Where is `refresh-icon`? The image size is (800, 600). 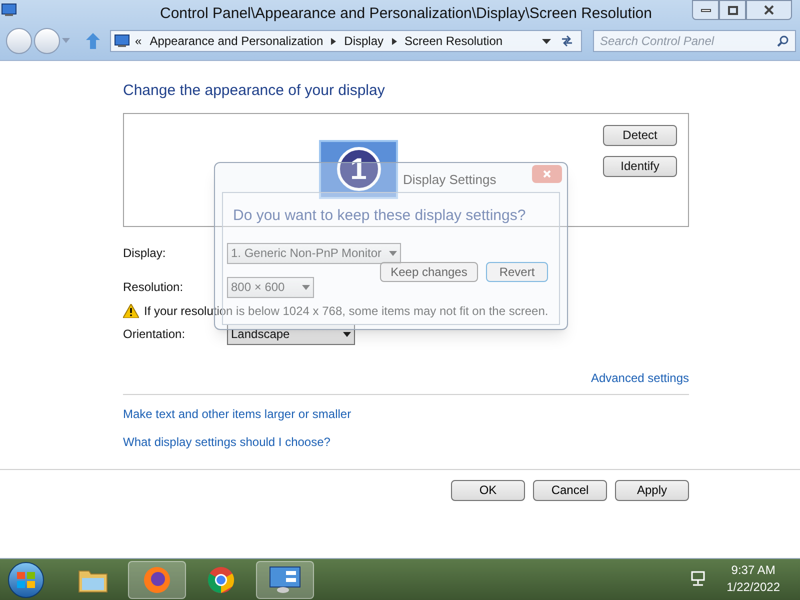 refresh-icon is located at coordinates (567, 41).